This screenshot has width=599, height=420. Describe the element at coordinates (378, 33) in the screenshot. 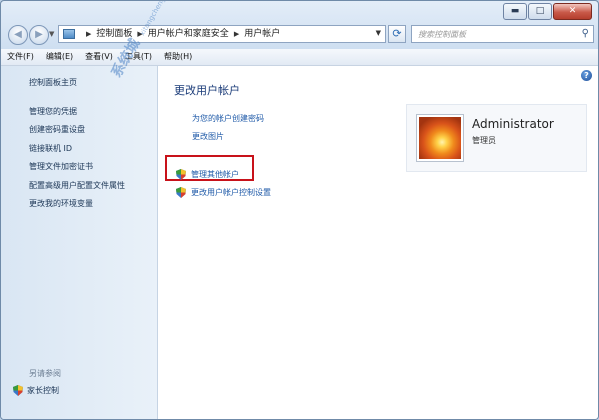

I see `address-history-dropdown-icon: ▼` at that location.